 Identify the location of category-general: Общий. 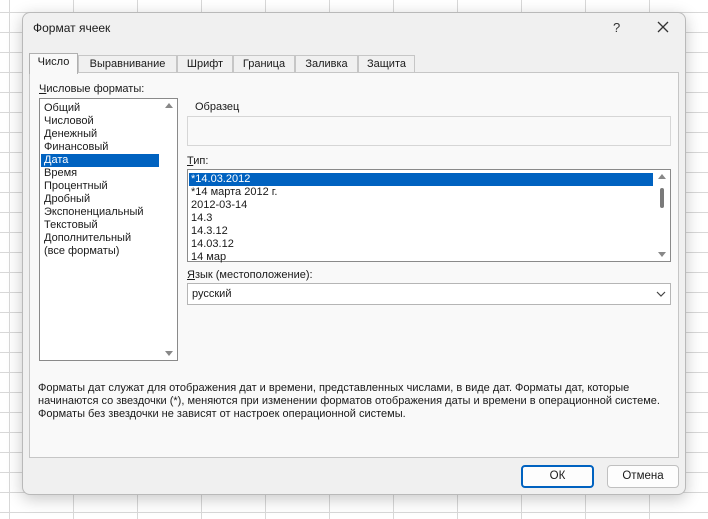
(100, 108).